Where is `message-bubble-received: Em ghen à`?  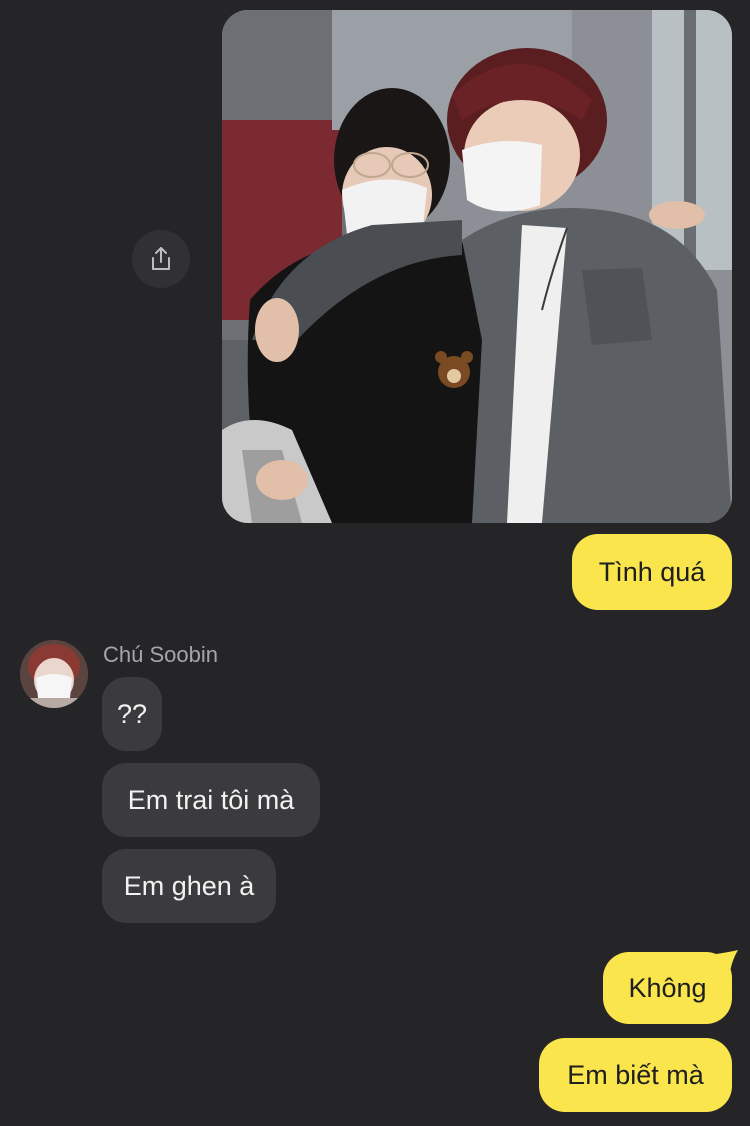 message-bubble-received: Em ghen à is located at coordinates (189, 886).